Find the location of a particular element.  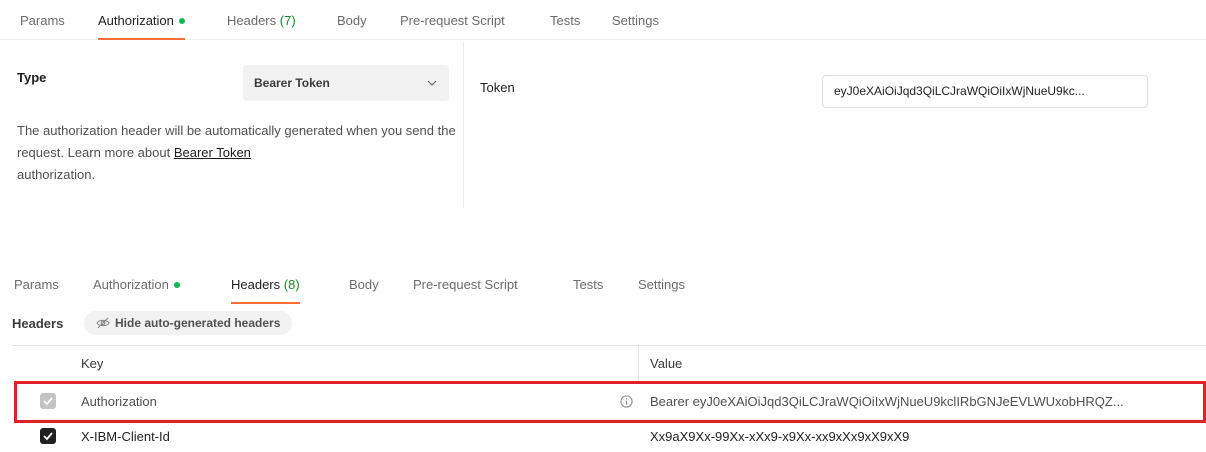

hide-auto-generated-headers-button: Hide auto-generated headers is located at coordinates (188, 323).